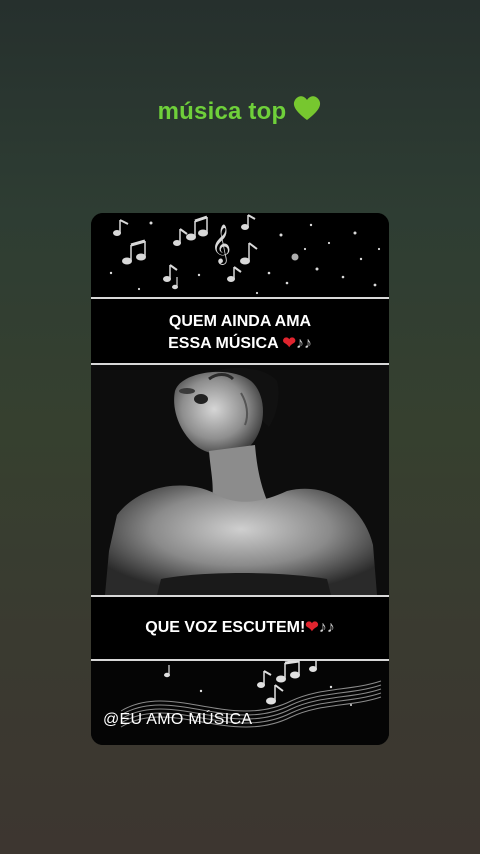  Describe the element at coordinates (307, 111) in the screenshot. I see `green-heart-icon` at that location.